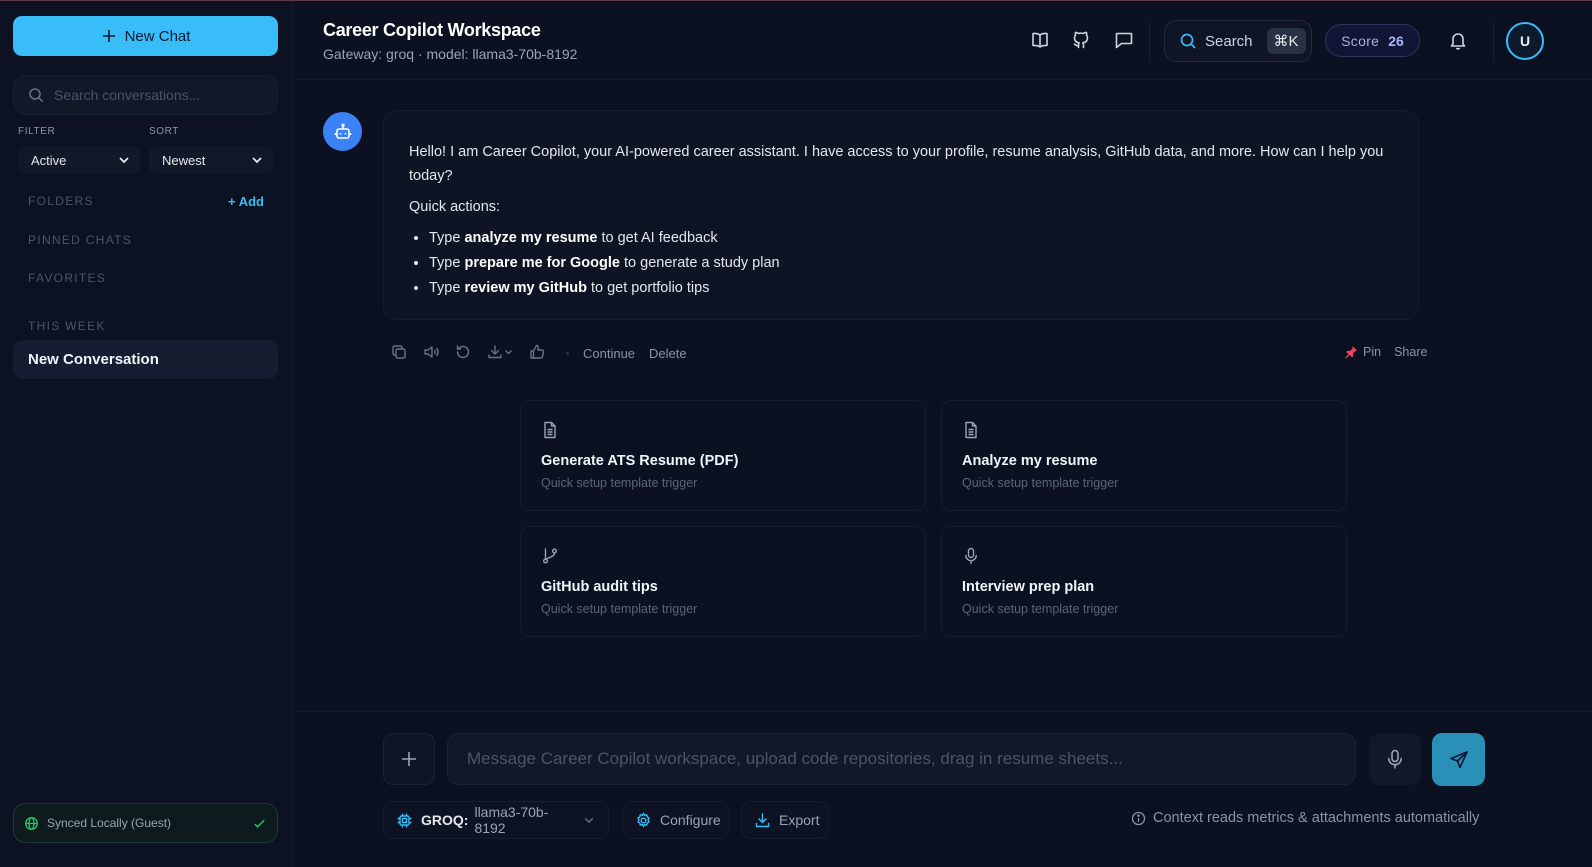 The height and width of the screenshot is (867, 1592). Describe the element at coordinates (1081, 40) in the screenshot. I see `github-icon` at that location.